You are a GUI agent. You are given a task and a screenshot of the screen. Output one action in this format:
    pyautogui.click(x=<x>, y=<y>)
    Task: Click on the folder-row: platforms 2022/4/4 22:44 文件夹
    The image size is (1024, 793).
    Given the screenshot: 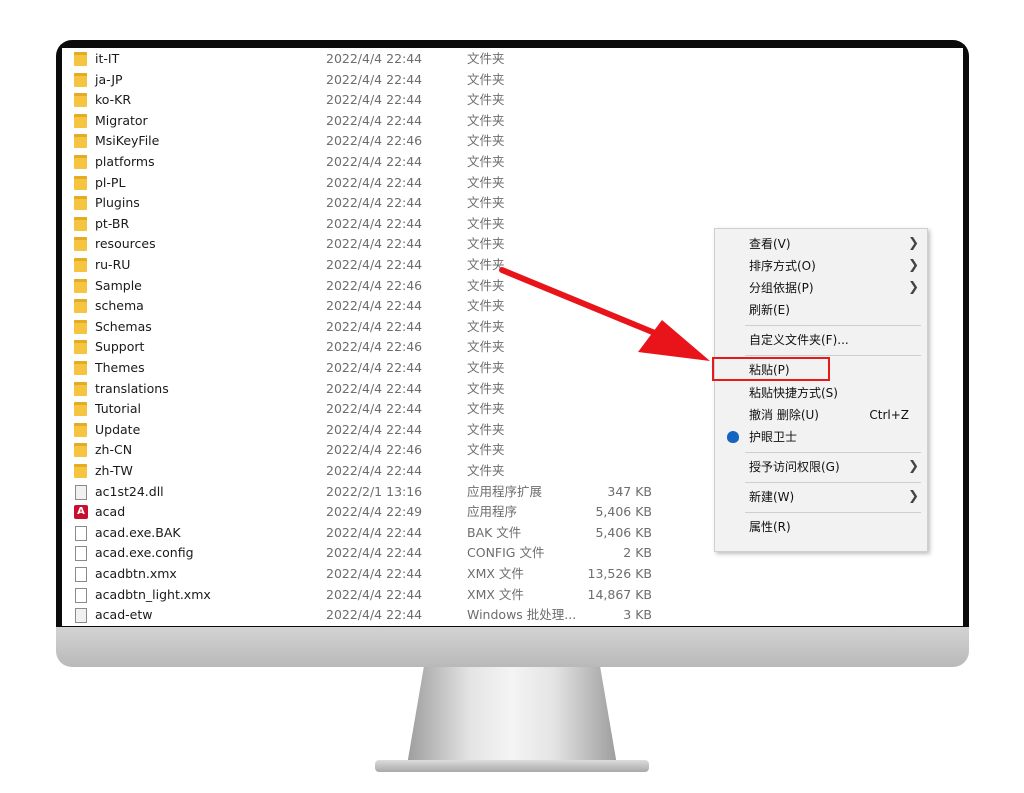 What is the action you would take?
    pyautogui.click(x=362, y=162)
    